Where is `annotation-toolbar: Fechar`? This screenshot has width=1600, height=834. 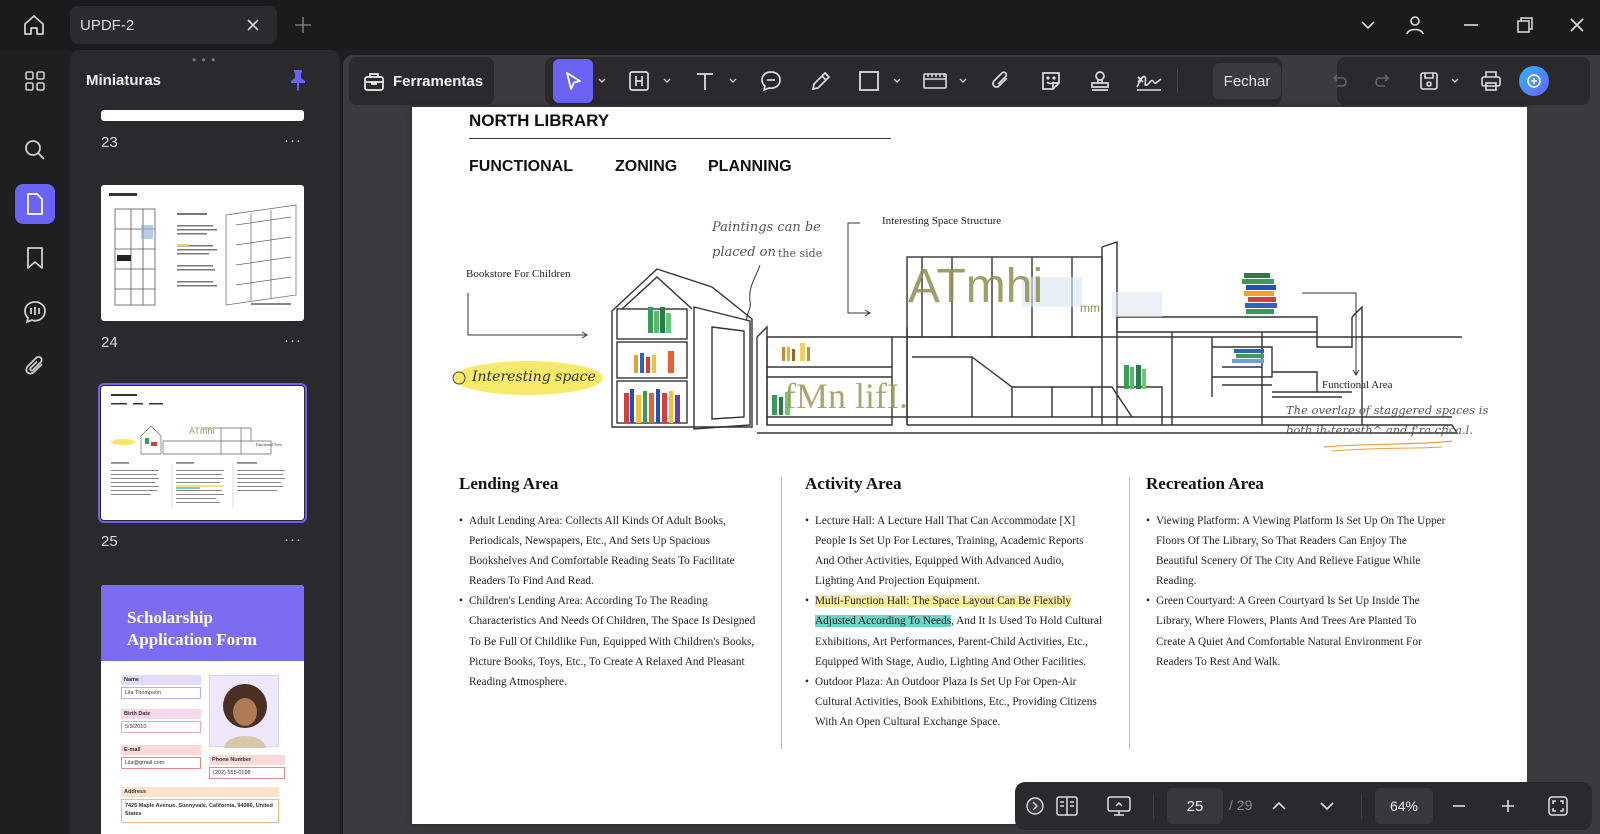 annotation-toolbar: Fechar is located at coordinates (913, 81).